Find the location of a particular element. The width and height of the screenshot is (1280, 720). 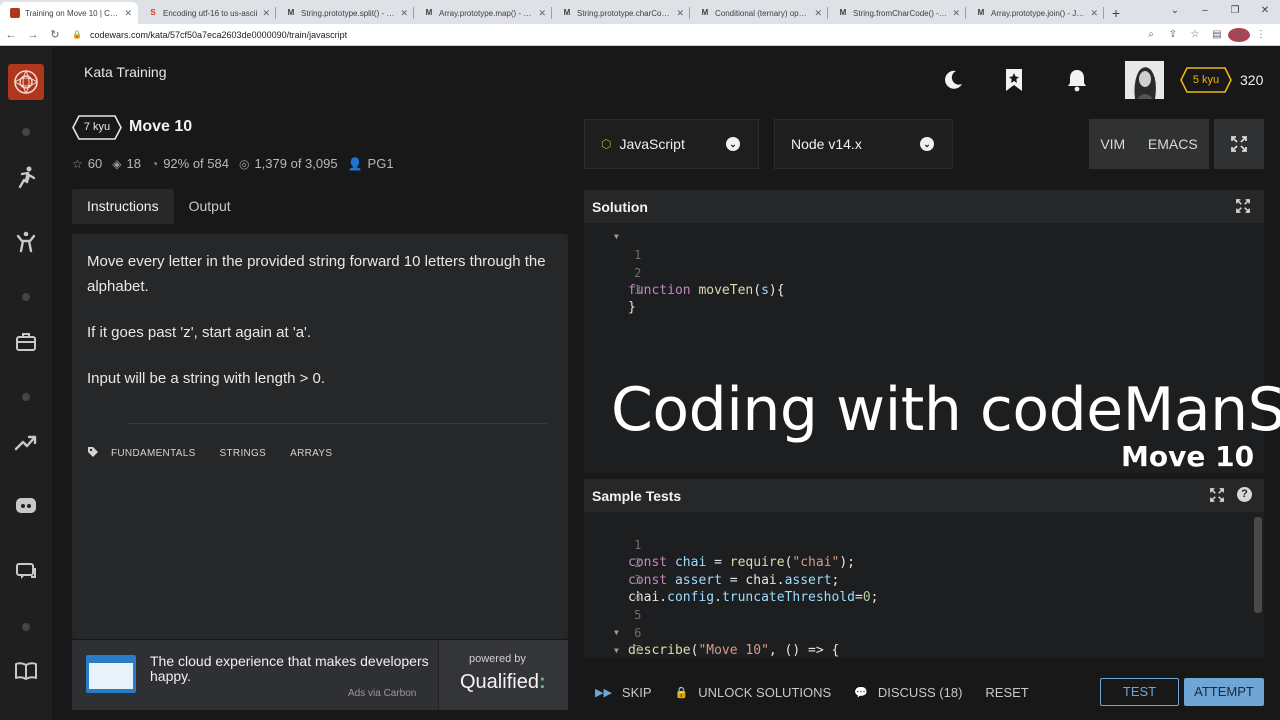

emacs-mode-button: EMACS is located at coordinates (1173, 144).